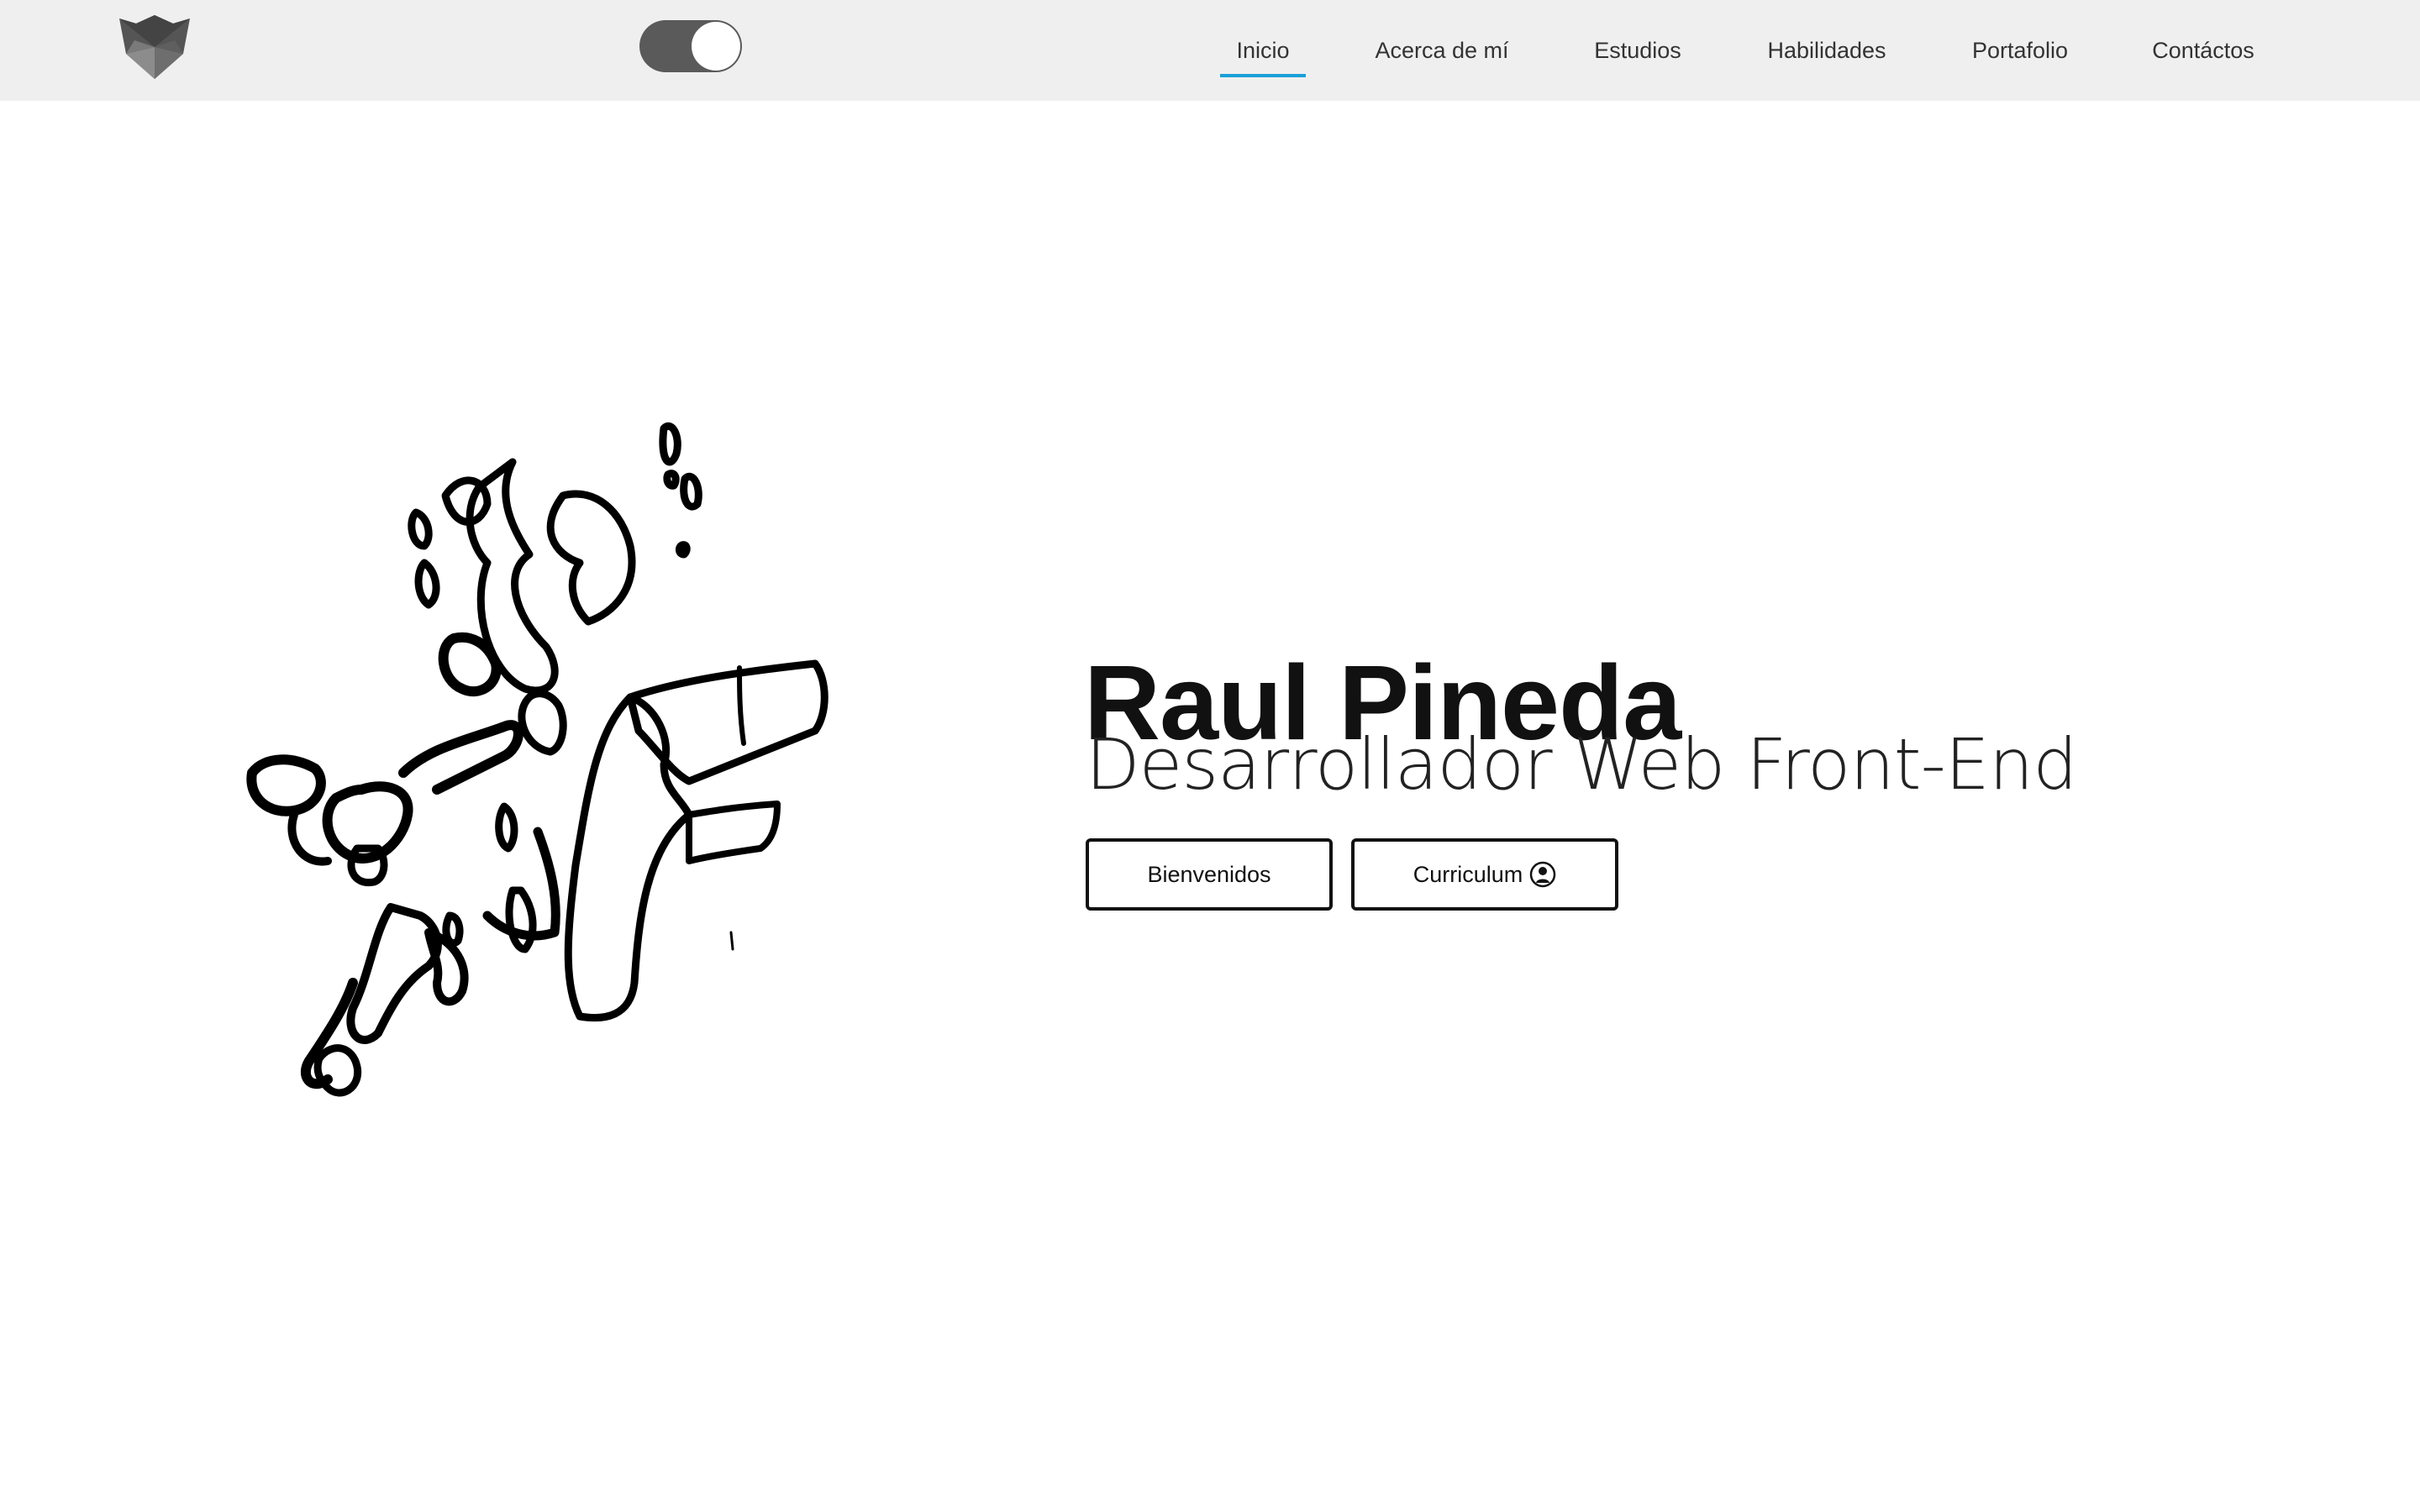 This screenshot has width=2420, height=1512. Describe the element at coordinates (1637, 50) in the screenshot. I see `nav-item-estudios: Estudios` at that location.